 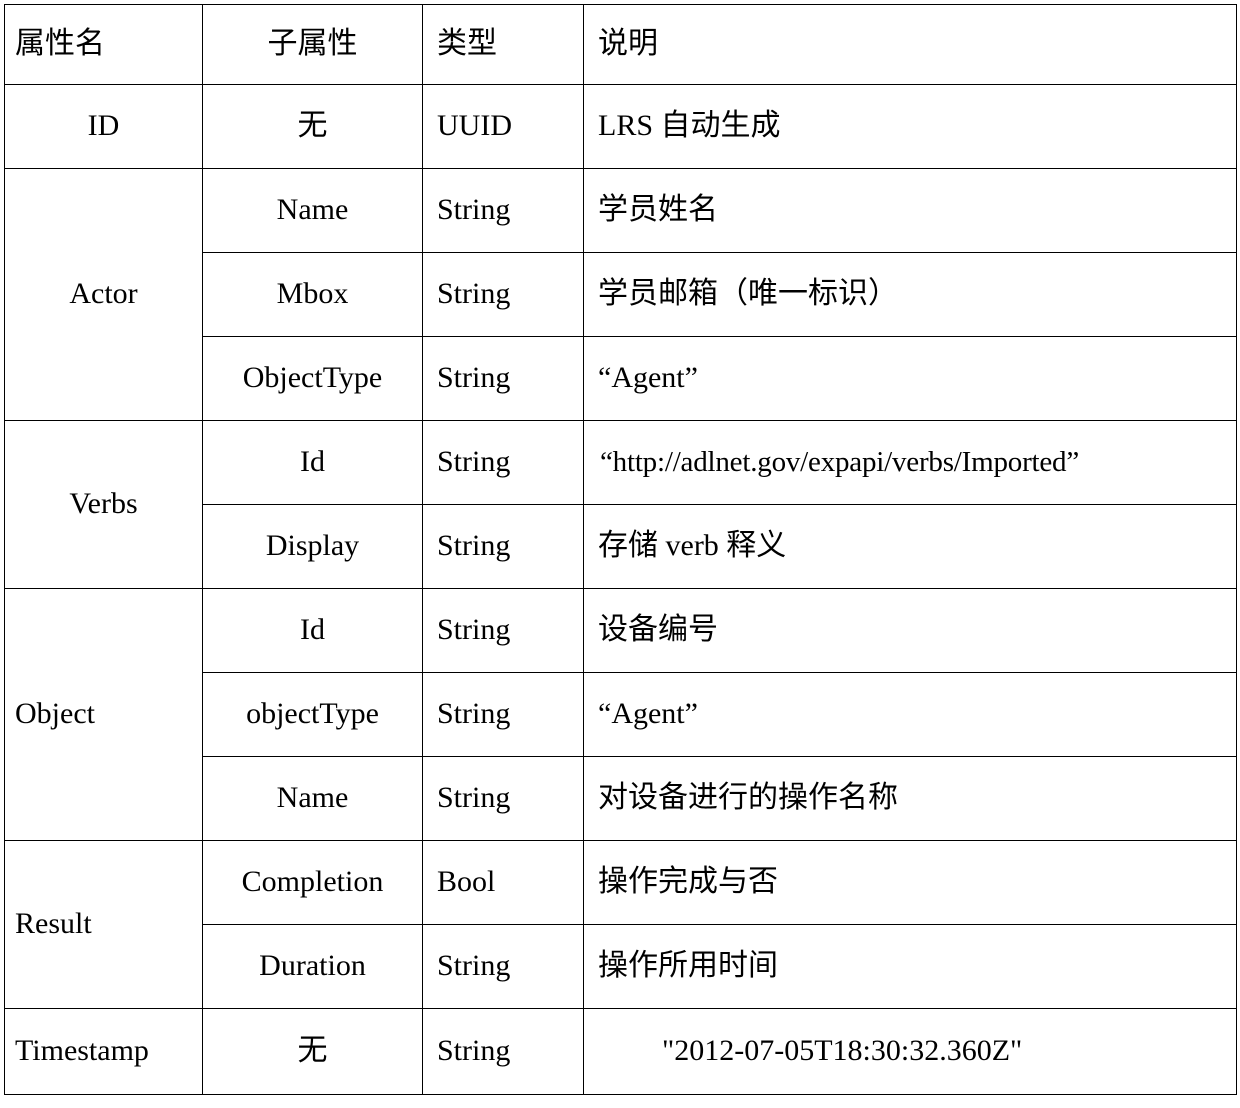 I want to click on sub-attribute-cell: Display, so click(x=312, y=546).